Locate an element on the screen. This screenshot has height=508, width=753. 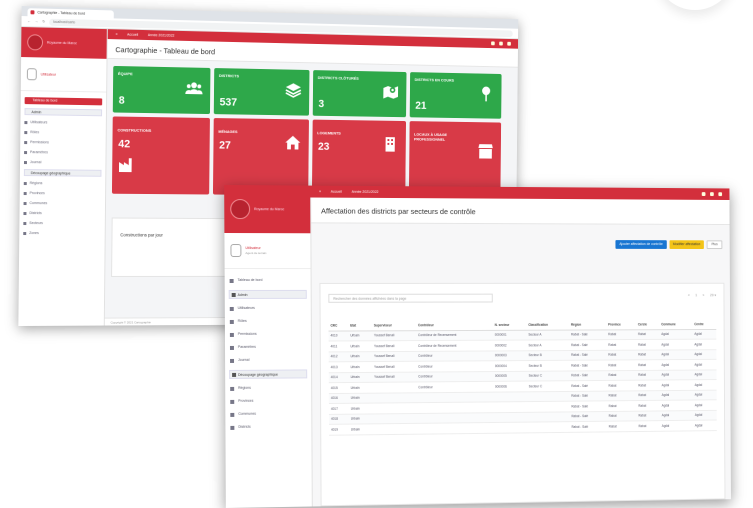
column-header: Contrôleur is located at coordinates (454, 325).